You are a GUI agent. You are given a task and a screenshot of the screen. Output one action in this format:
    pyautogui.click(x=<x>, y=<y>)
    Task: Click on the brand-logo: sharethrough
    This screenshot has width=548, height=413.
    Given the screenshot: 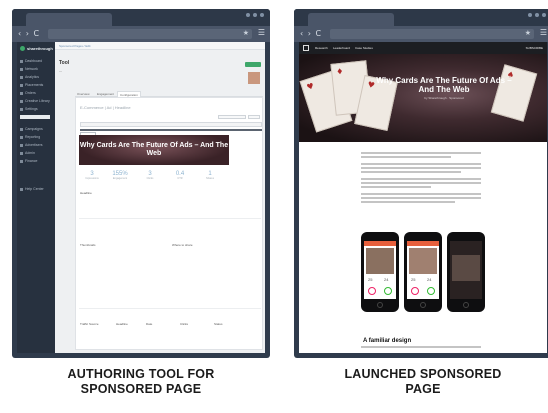 What is the action you would take?
    pyautogui.click(x=36, y=49)
    